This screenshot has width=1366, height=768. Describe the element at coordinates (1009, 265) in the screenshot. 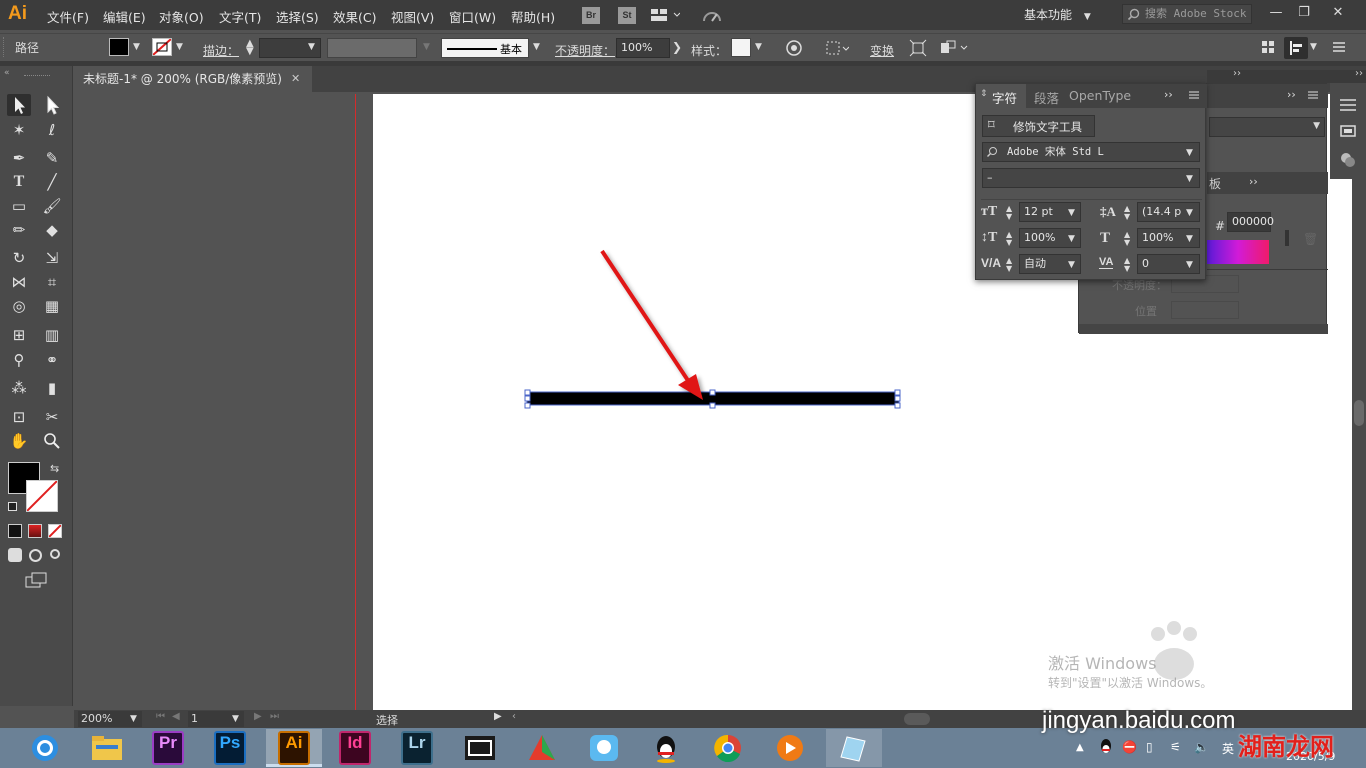

I see `kerning-stepper: ▲ ▼` at that location.